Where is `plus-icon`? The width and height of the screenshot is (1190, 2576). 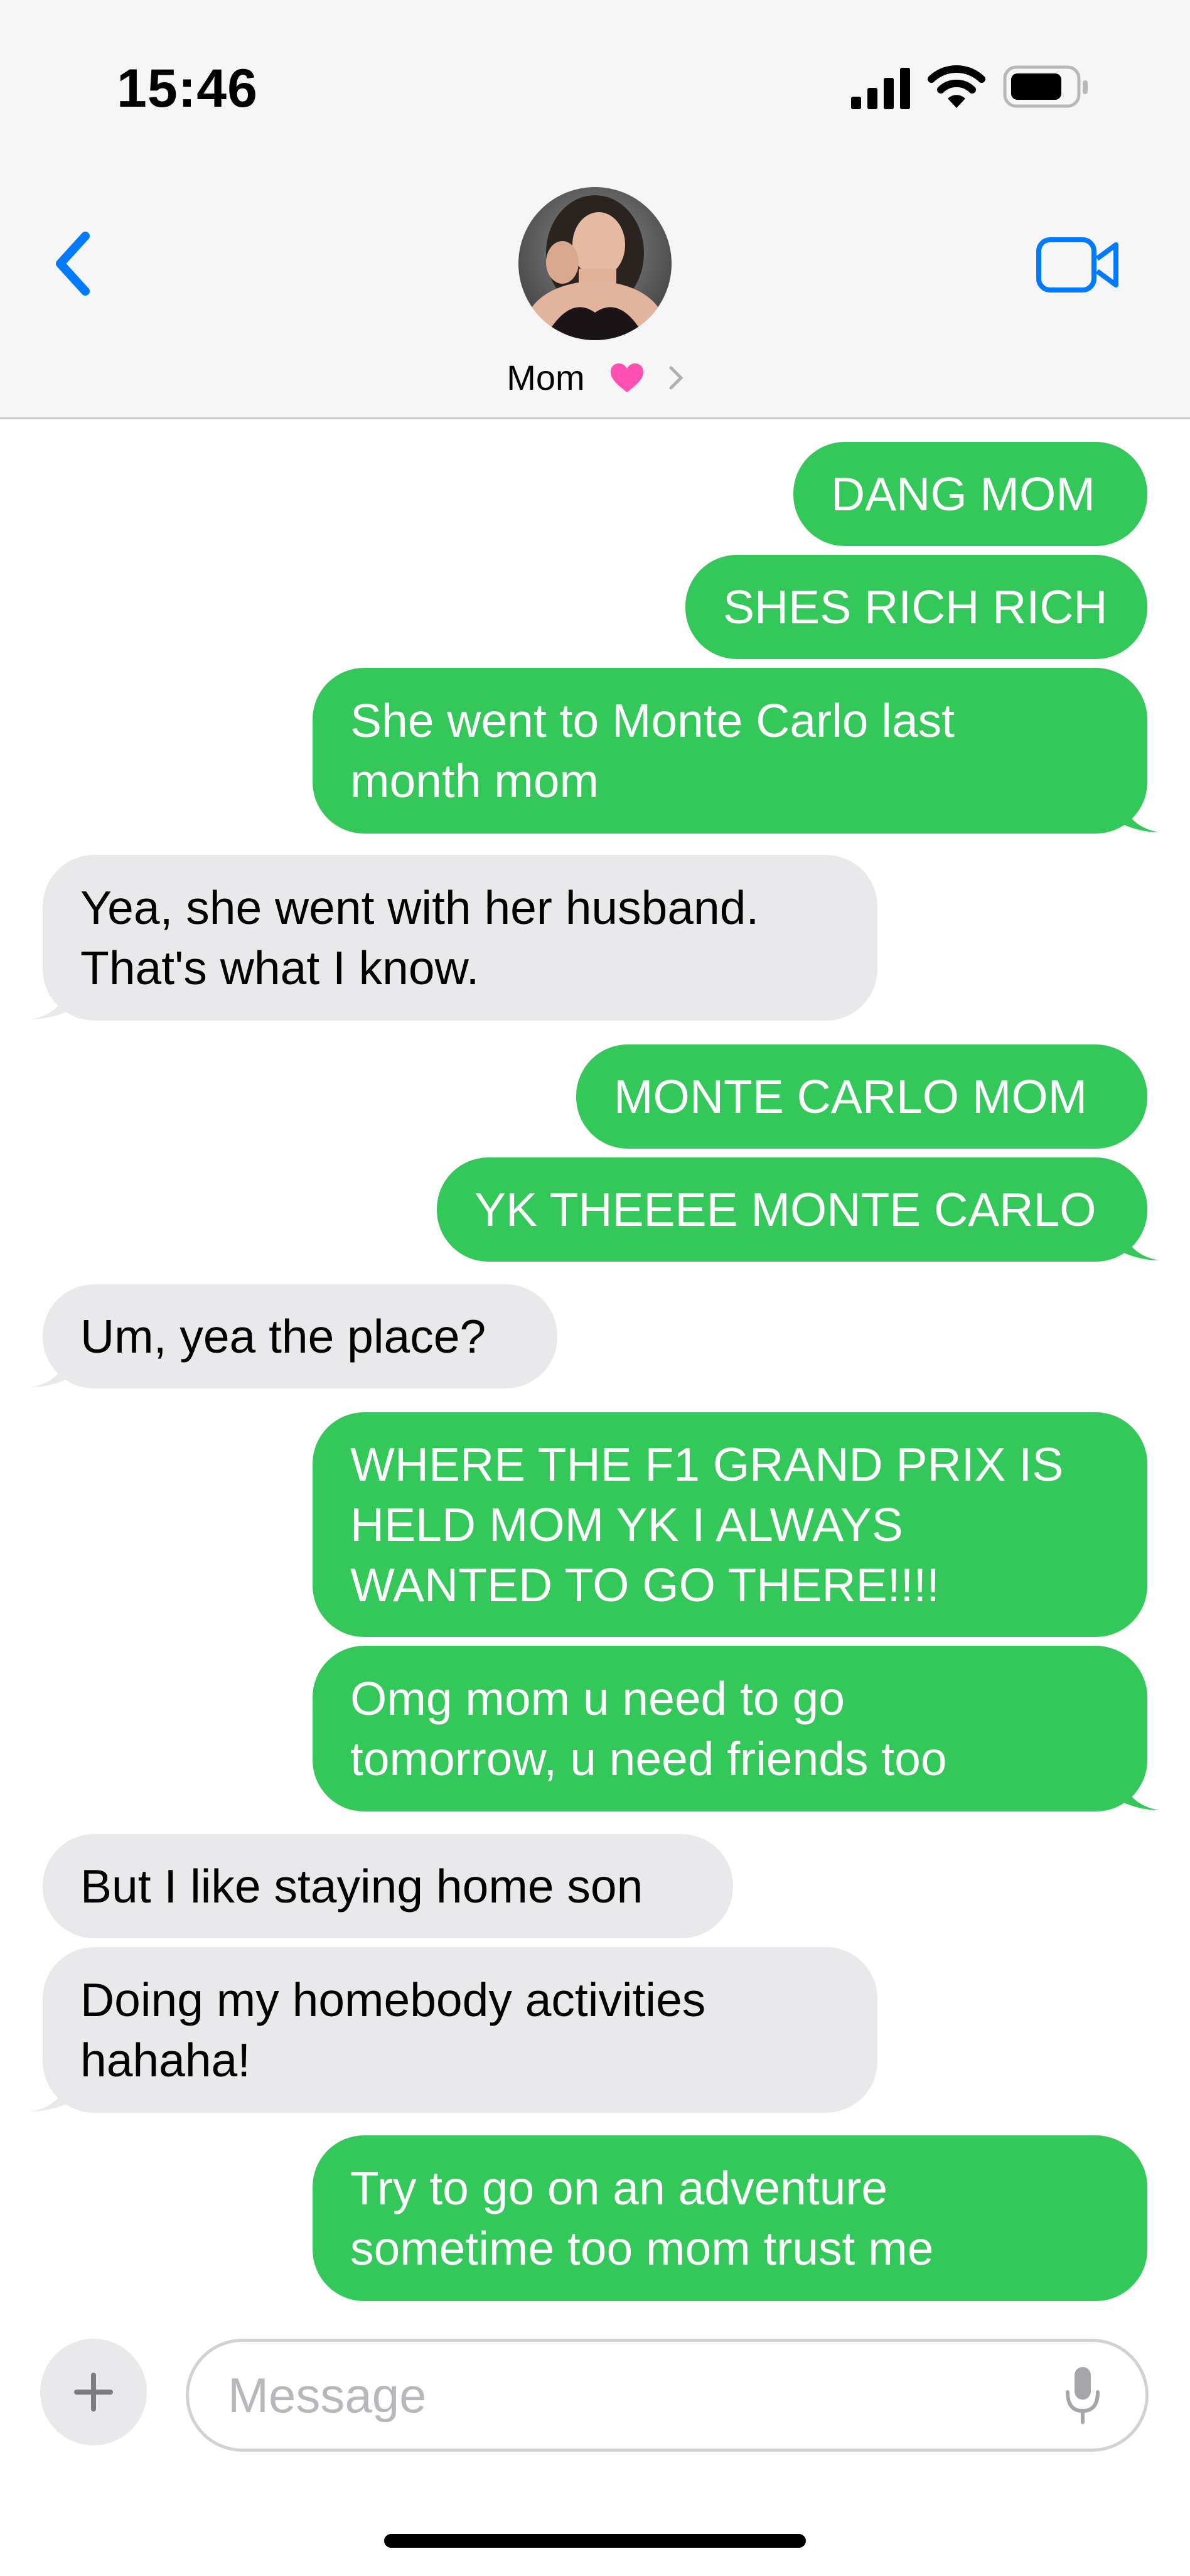
plus-icon is located at coordinates (93, 2392).